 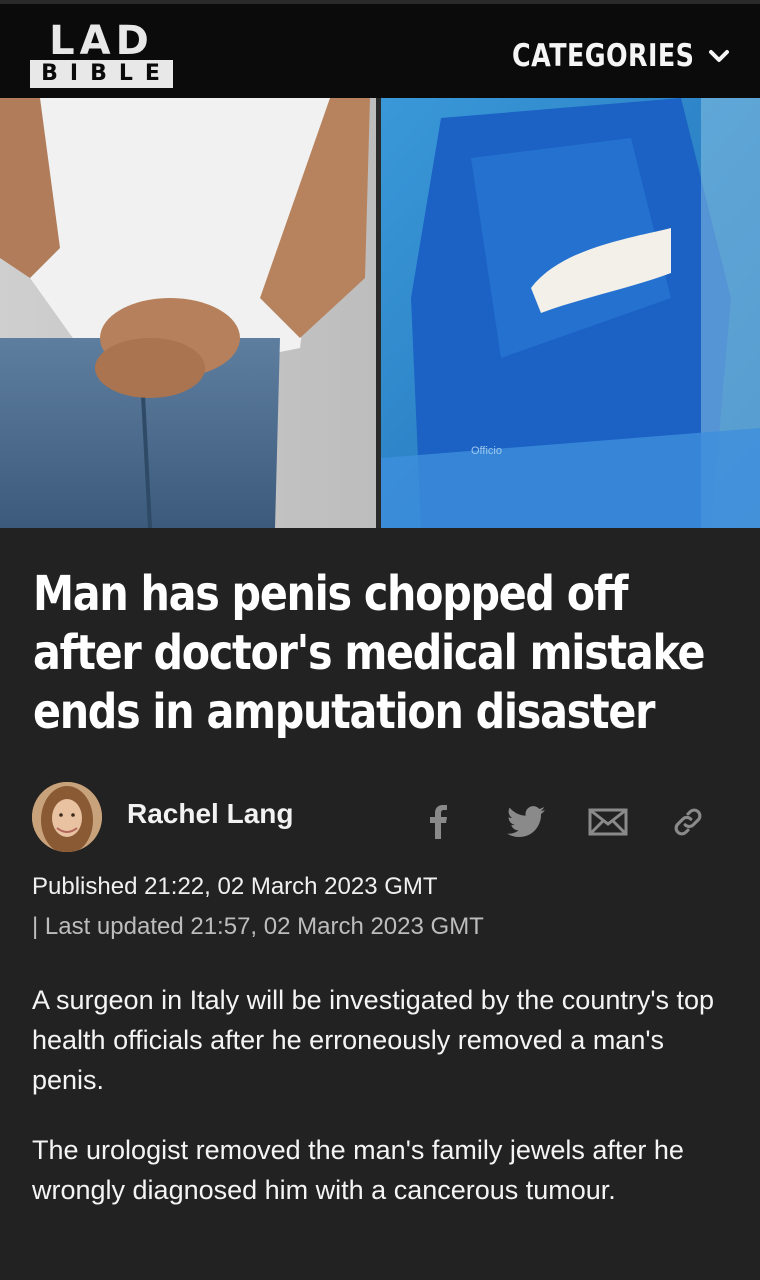 I want to click on share-facebook-button, so click(x=438, y=822).